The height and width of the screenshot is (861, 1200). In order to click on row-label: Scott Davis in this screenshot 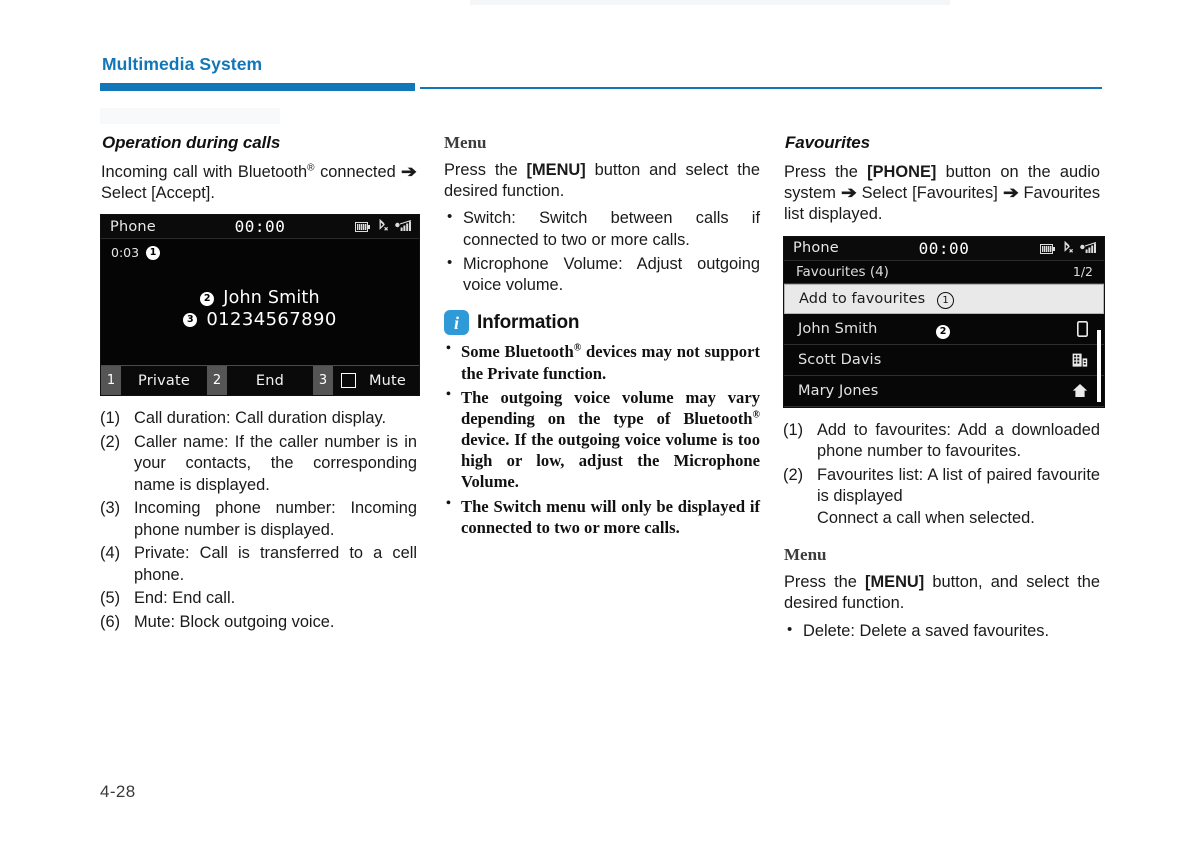, I will do `click(840, 359)`.